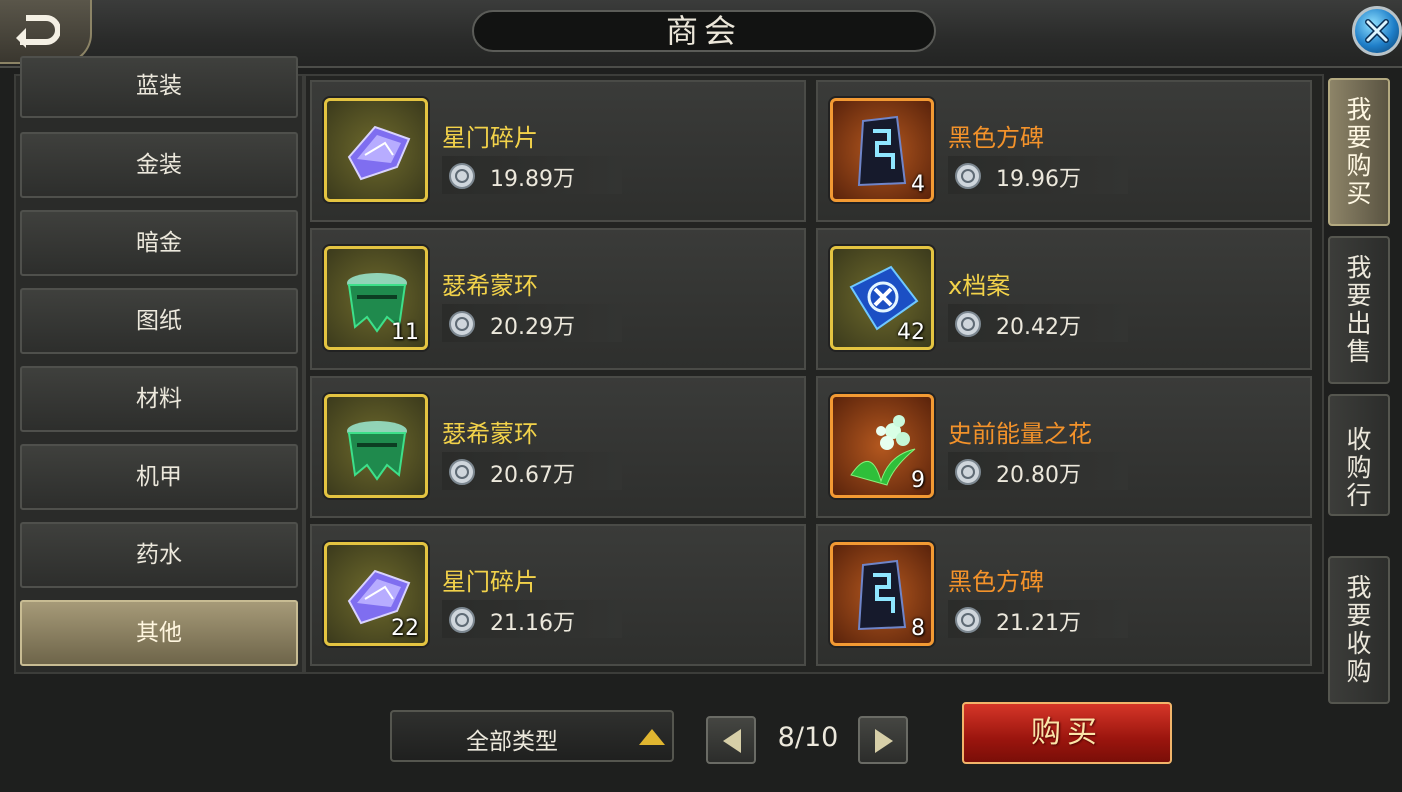  I want to click on item-quantity: 11, so click(405, 332).